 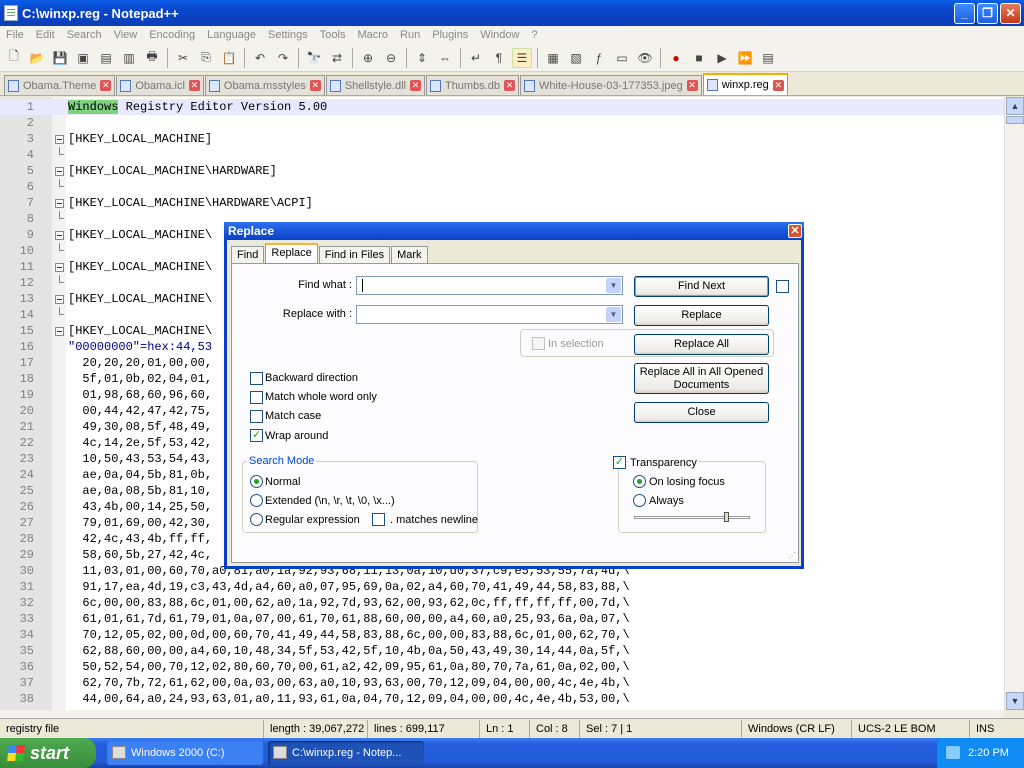 What do you see at coordinates (1015, 106) in the screenshot?
I see `scroll-up-button: ▲` at bounding box center [1015, 106].